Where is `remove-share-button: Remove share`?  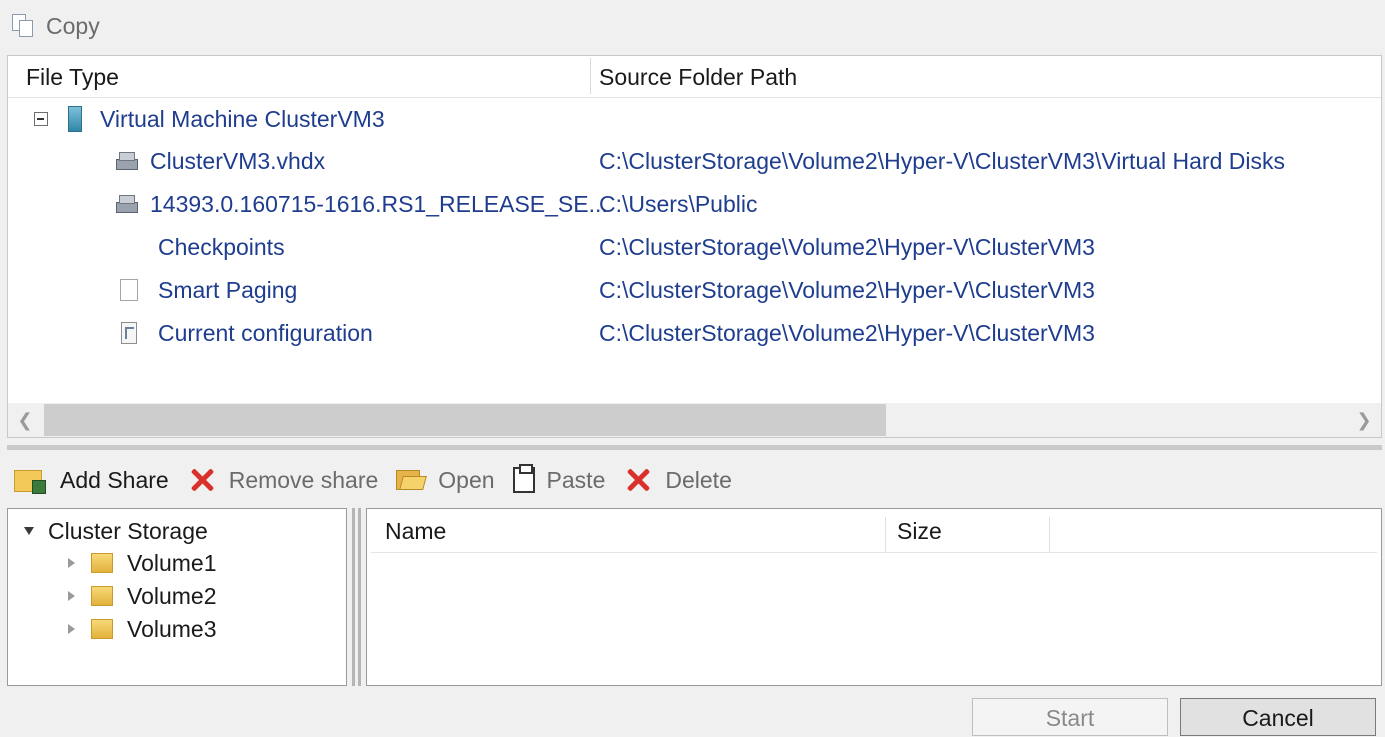
remove-share-button: Remove share is located at coordinates (283, 480).